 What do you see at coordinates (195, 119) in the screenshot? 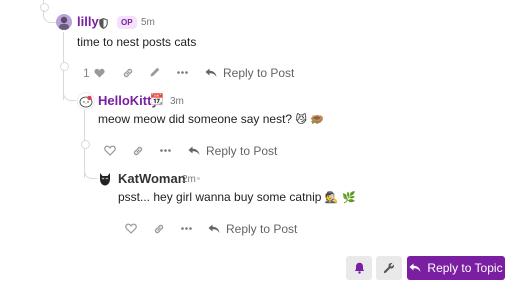
I see `post-body-text: meow meow did someone say nest?` at bounding box center [195, 119].